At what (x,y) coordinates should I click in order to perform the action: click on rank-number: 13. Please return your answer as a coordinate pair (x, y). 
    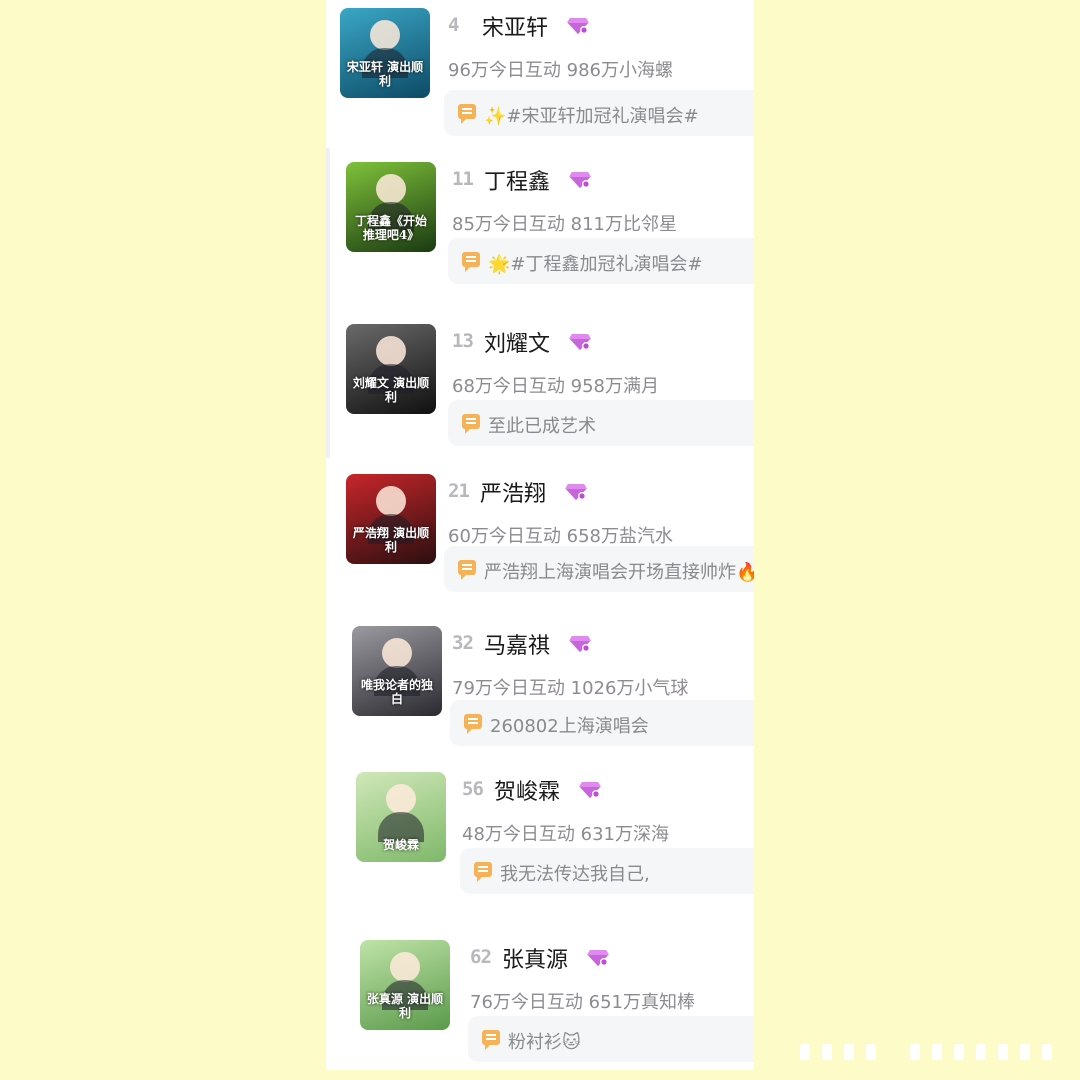
    Looking at the image, I should click on (463, 341).